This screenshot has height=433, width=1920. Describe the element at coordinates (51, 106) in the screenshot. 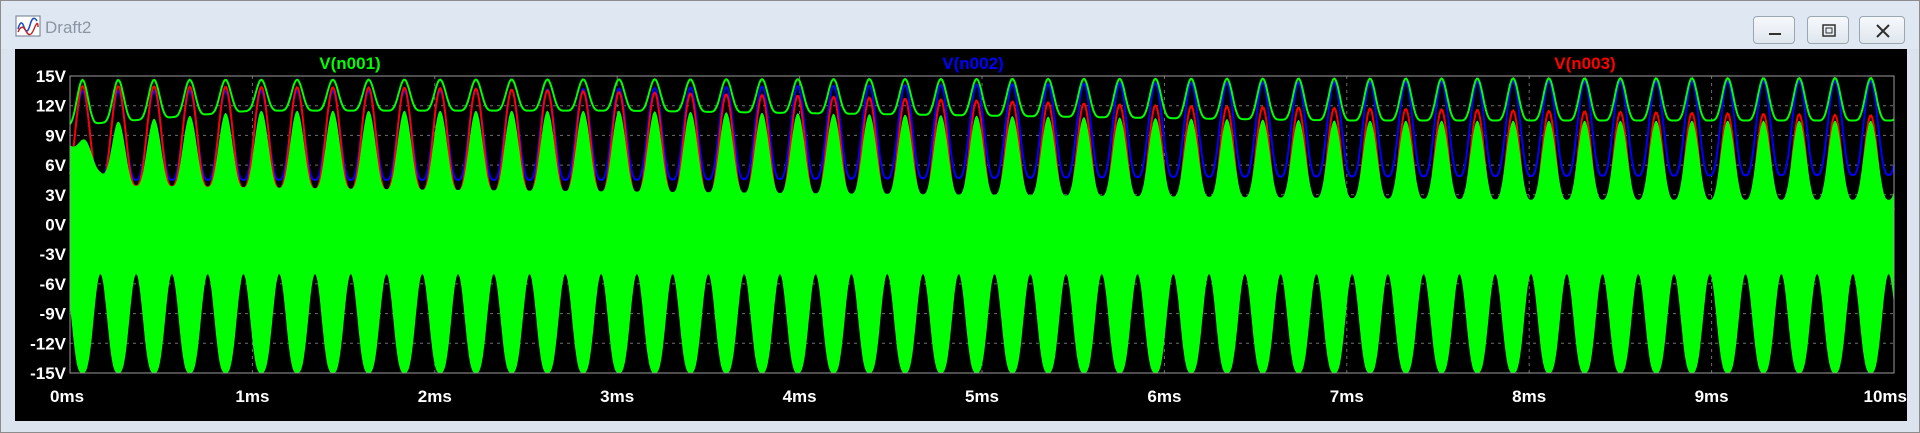

I see `y-tick-label: 12V` at that location.